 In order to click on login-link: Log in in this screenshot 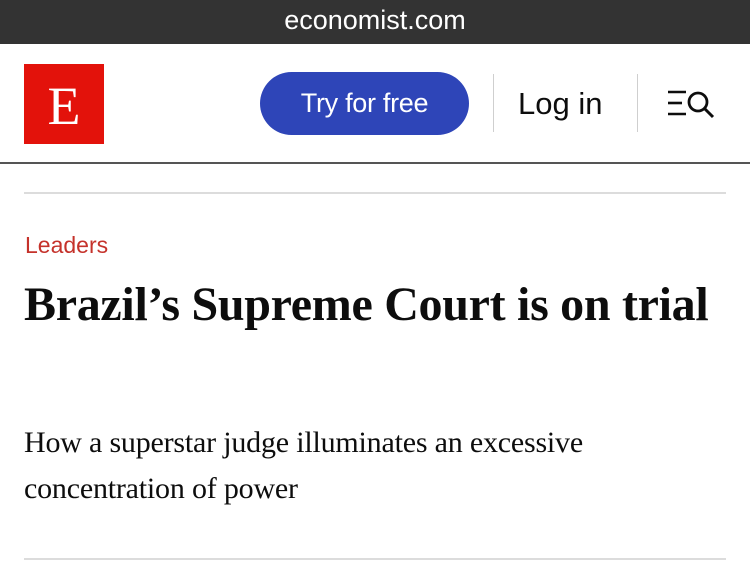, I will do `click(560, 104)`.